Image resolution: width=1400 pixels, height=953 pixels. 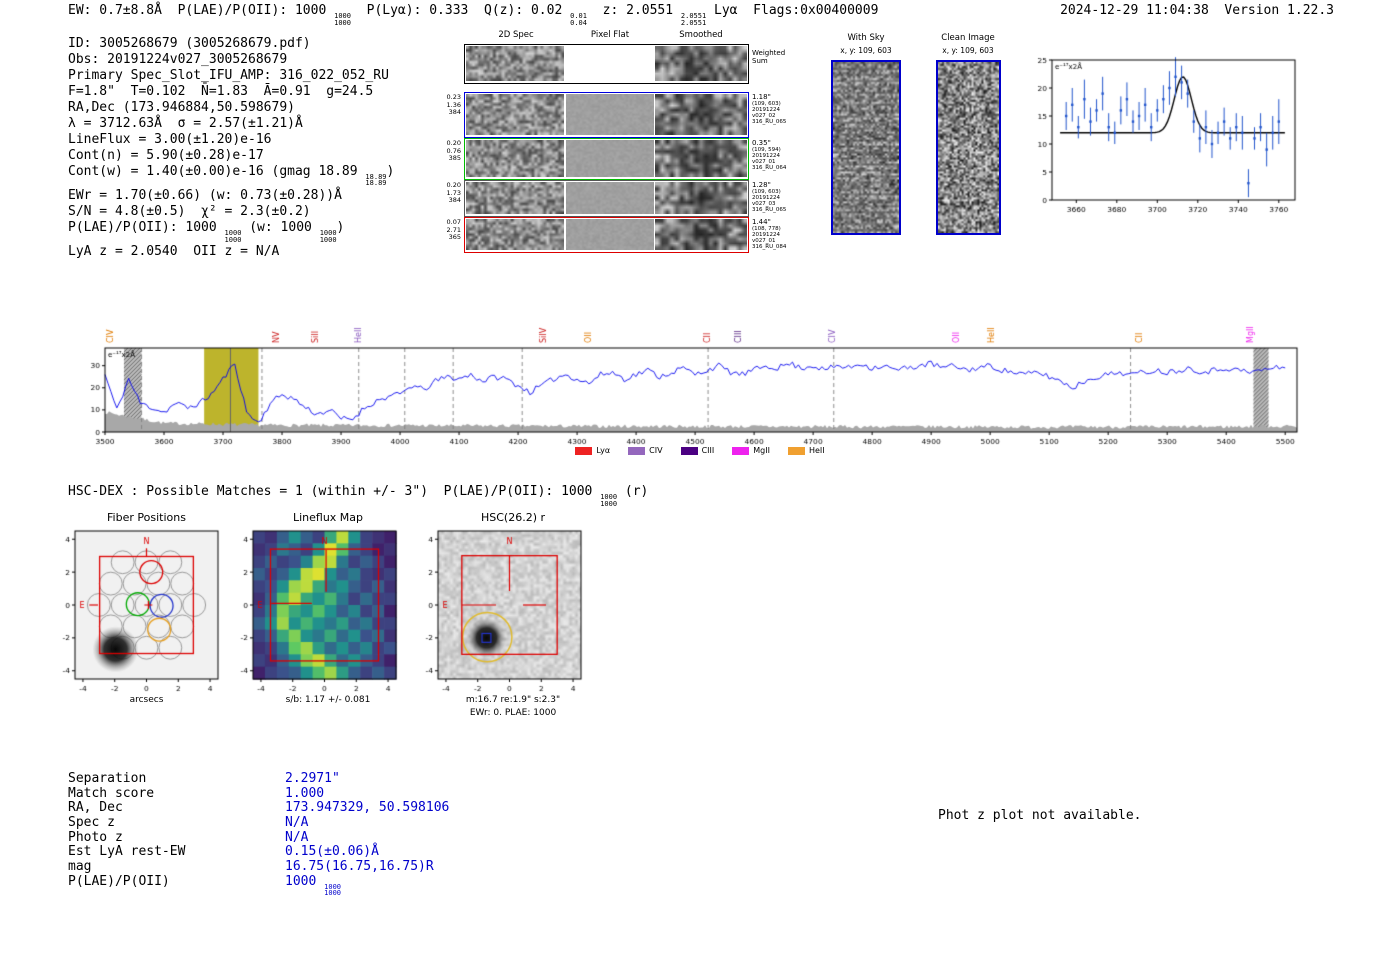 What do you see at coordinates (367, 808) in the screenshot?
I see `match-table-value: 173.947329, 50.598106` at bounding box center [367, 808].